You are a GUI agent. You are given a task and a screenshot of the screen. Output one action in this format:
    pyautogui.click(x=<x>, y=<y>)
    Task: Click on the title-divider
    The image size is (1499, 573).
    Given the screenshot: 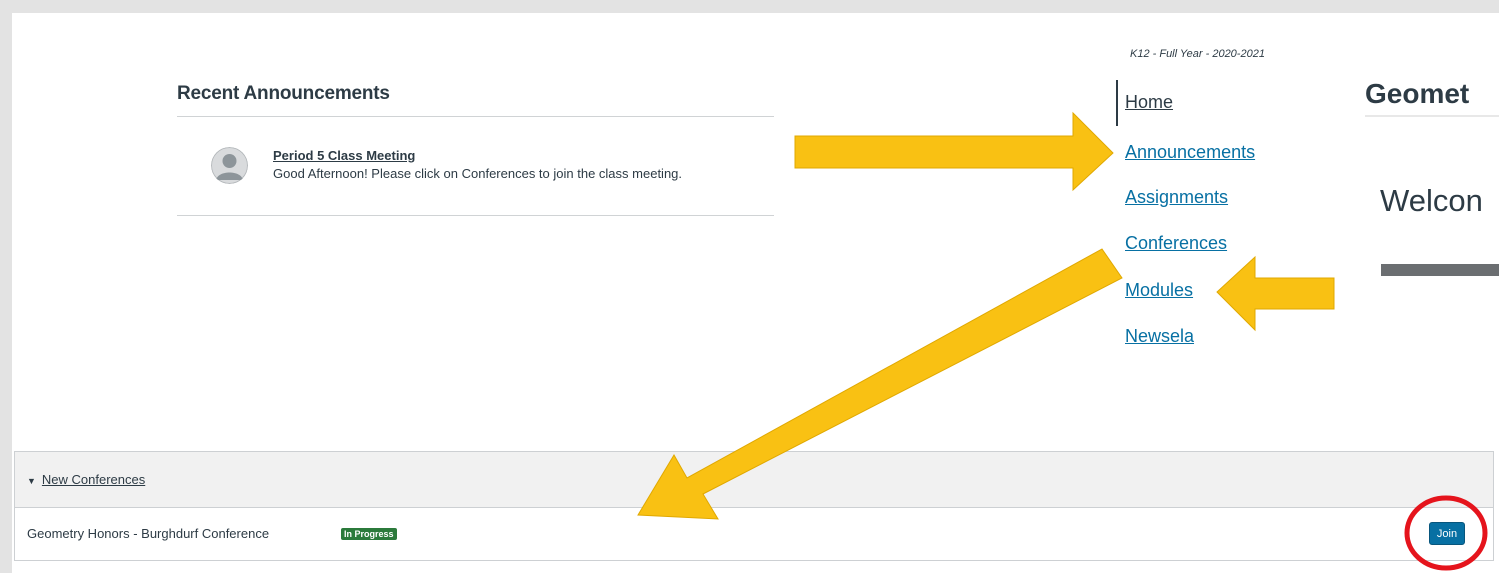 What is the action you would take?
    pyautogui.click(x=1432, y=116)
    